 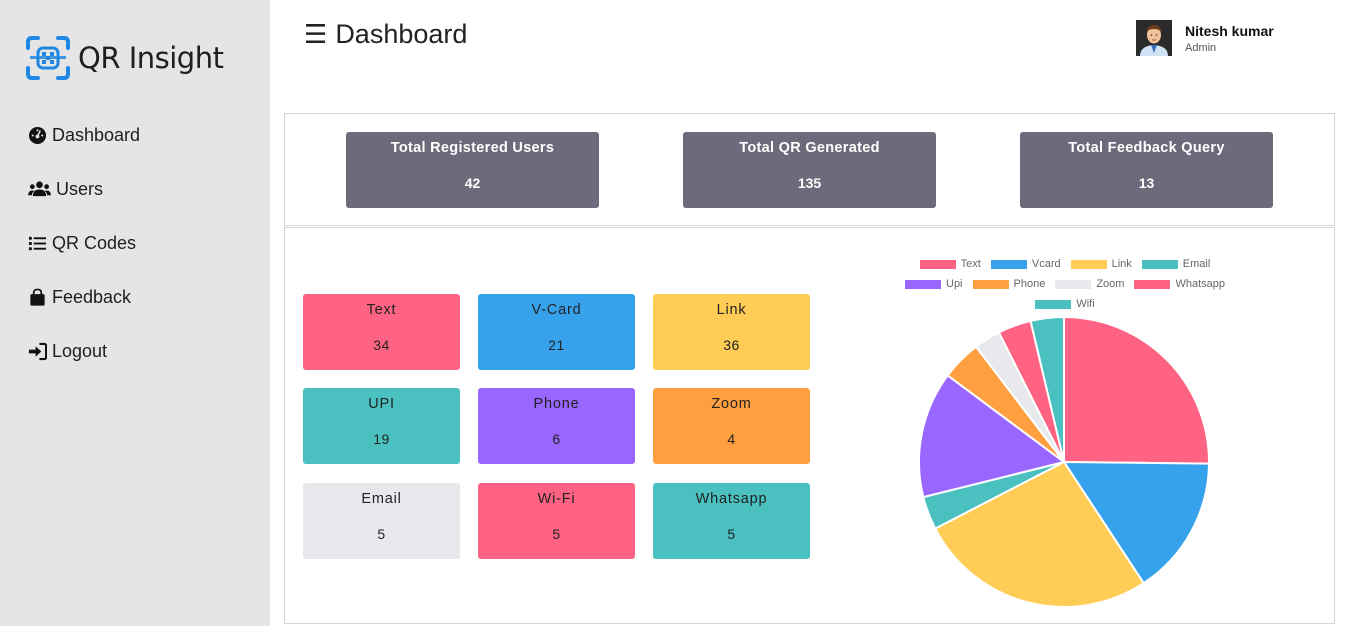 I want to click on legend-item: Phone, so click(x=1009, y=284).